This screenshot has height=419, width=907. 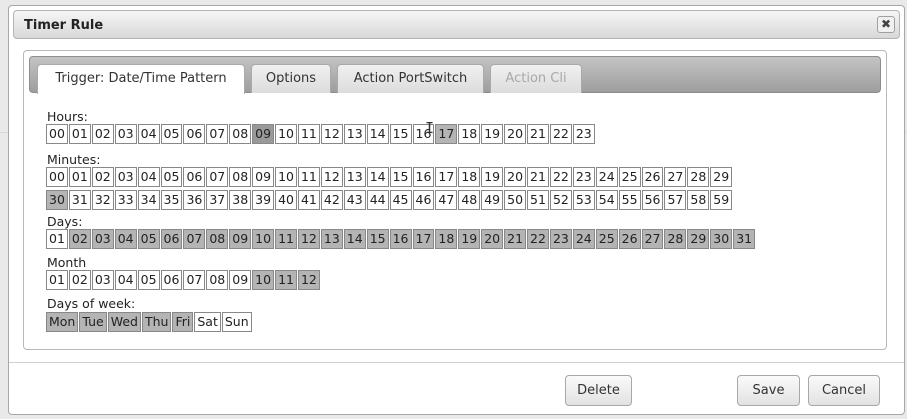 I want to click on dialog-titlebar: Timer Rule ✖, so click(x=456, y=24).